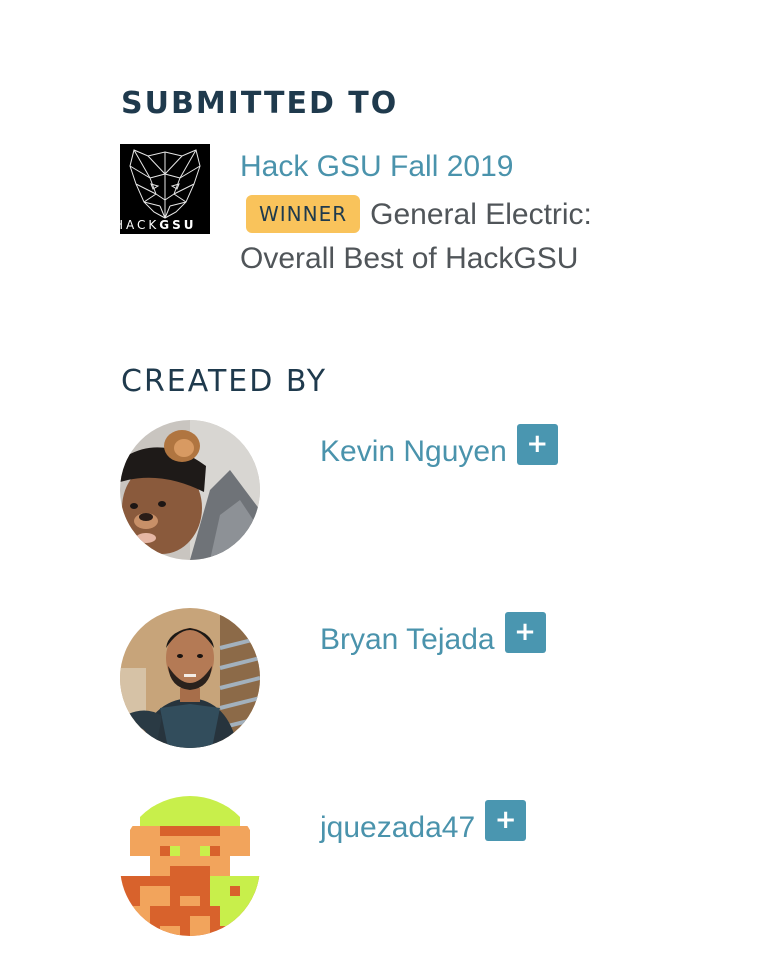 The height and width of the screenshot is (980, 774). What do you see at coordinates (400, 867) in the screenshot?
I see `team-member: jquezada47 +` at bounding box center [400, 867].